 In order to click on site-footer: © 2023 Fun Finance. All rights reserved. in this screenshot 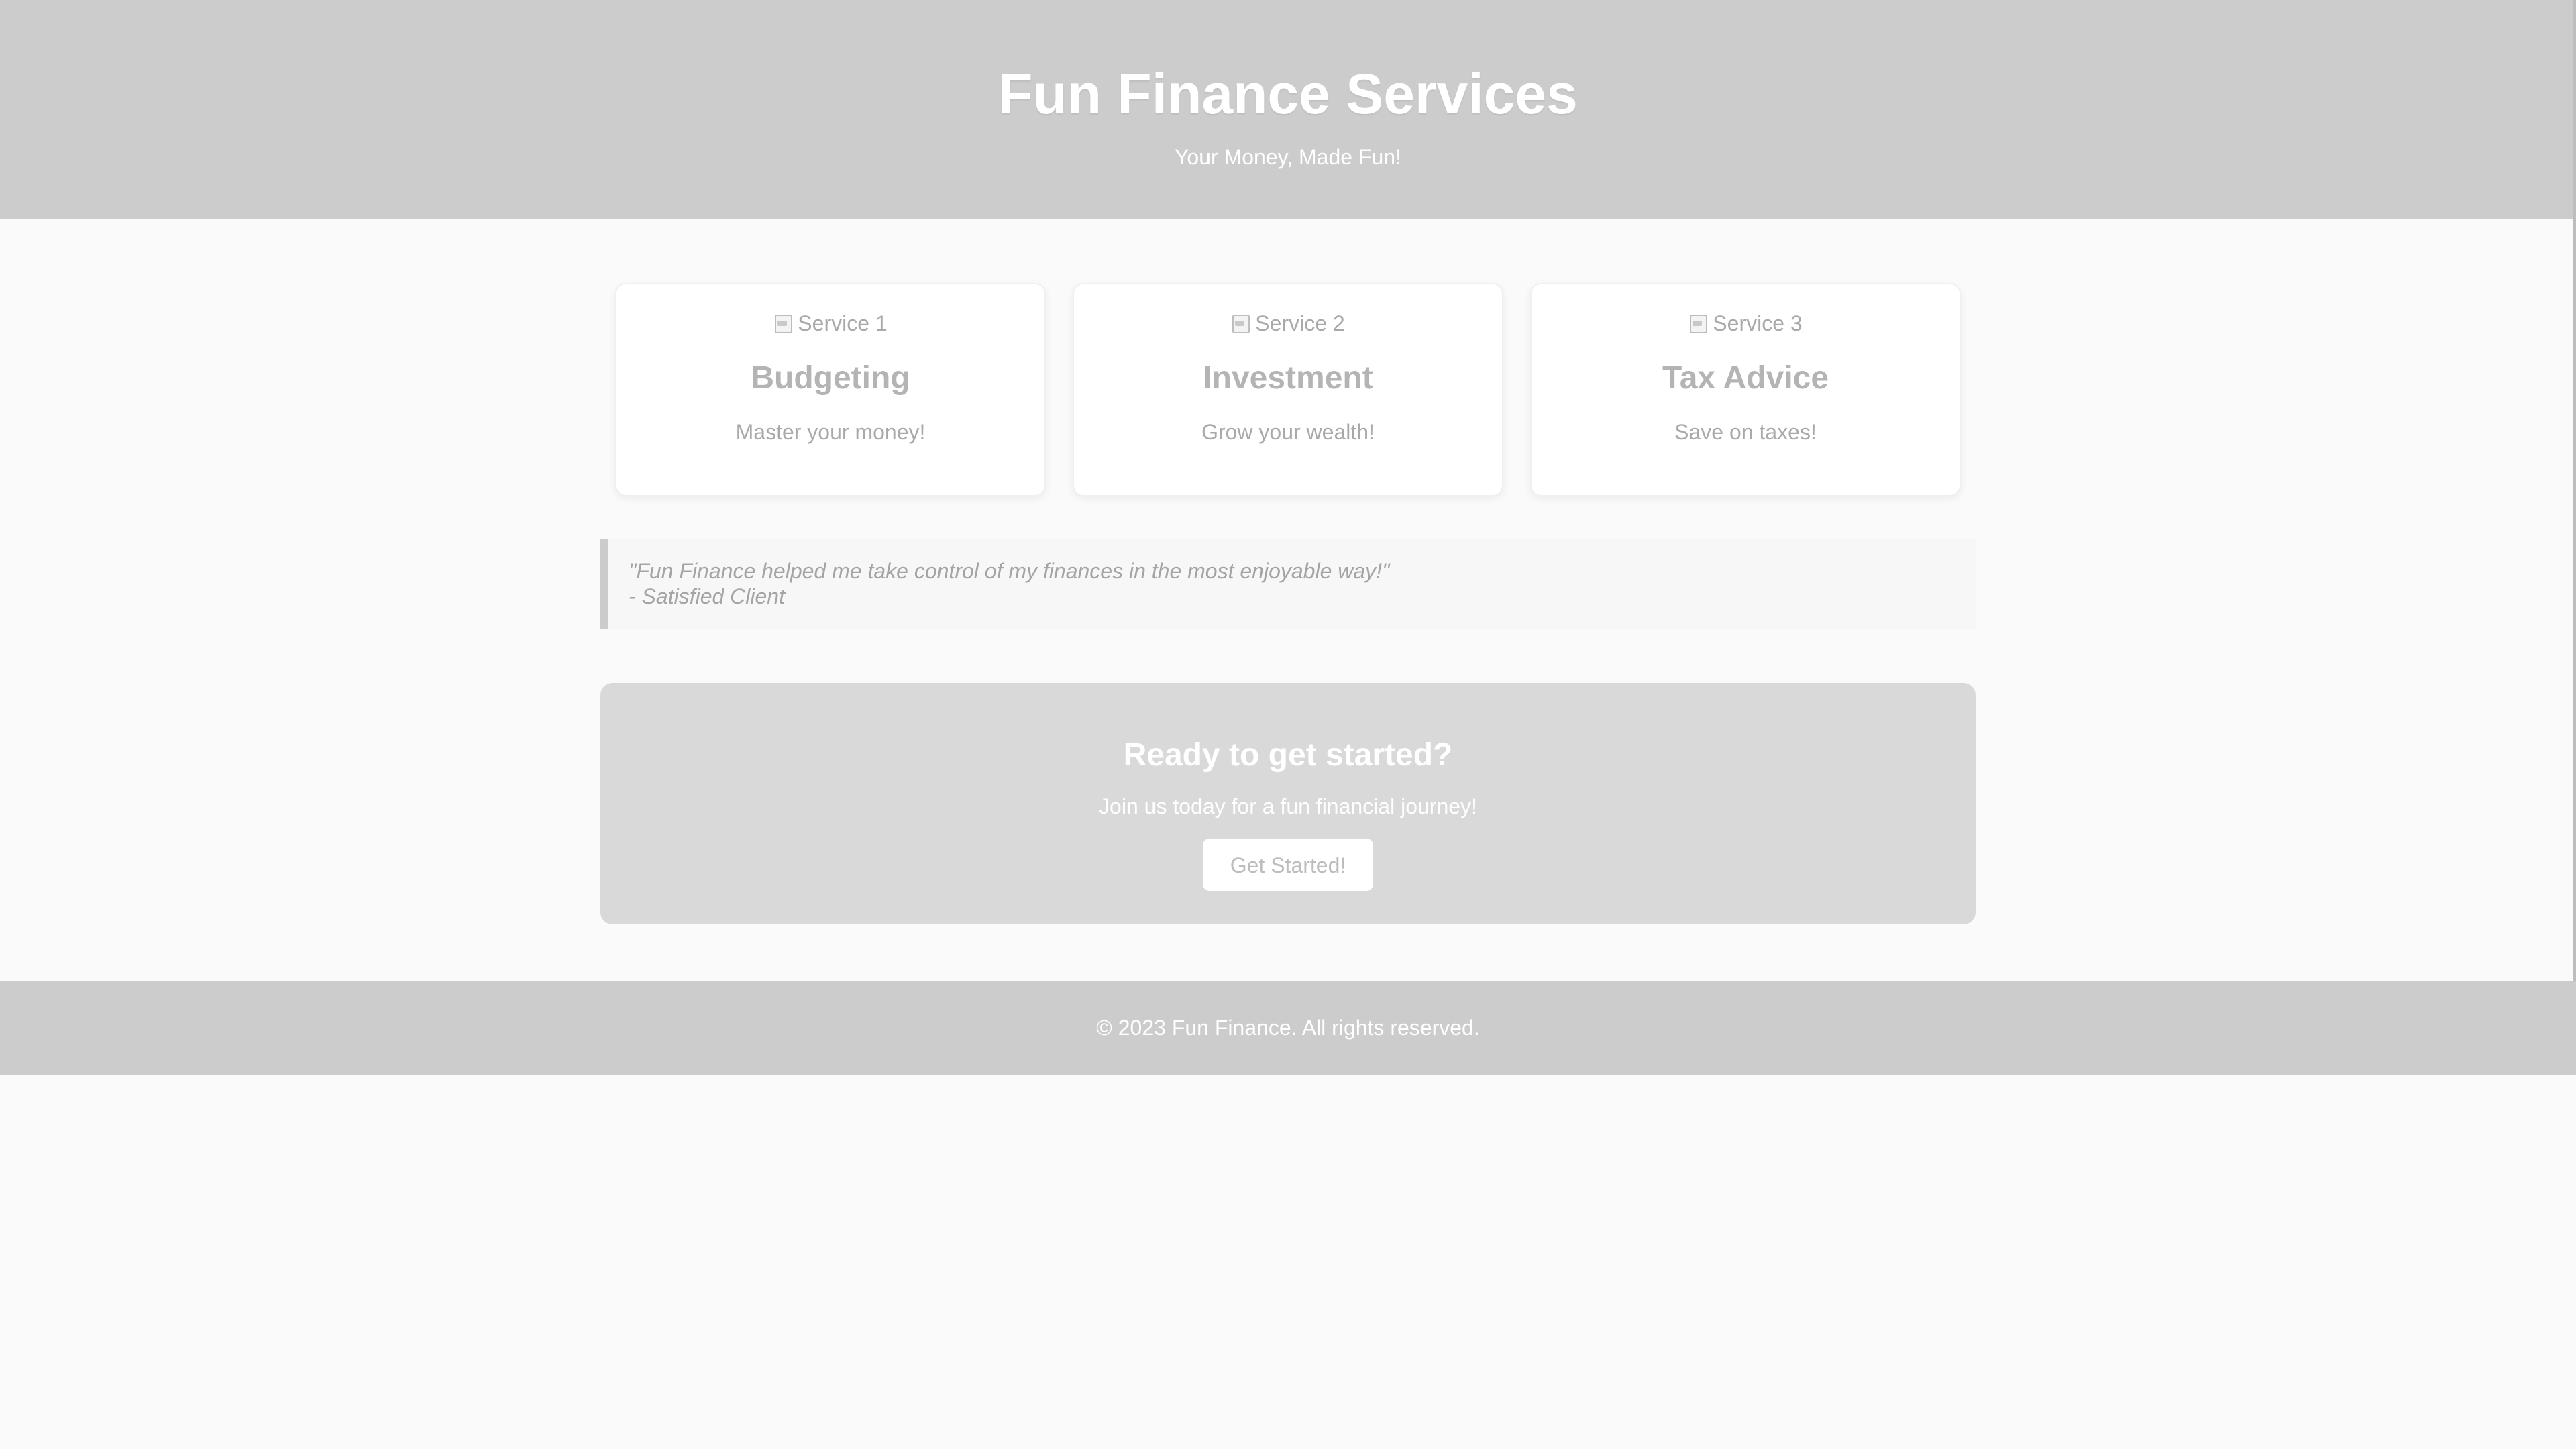, I will do `click(1288, 1028)`.